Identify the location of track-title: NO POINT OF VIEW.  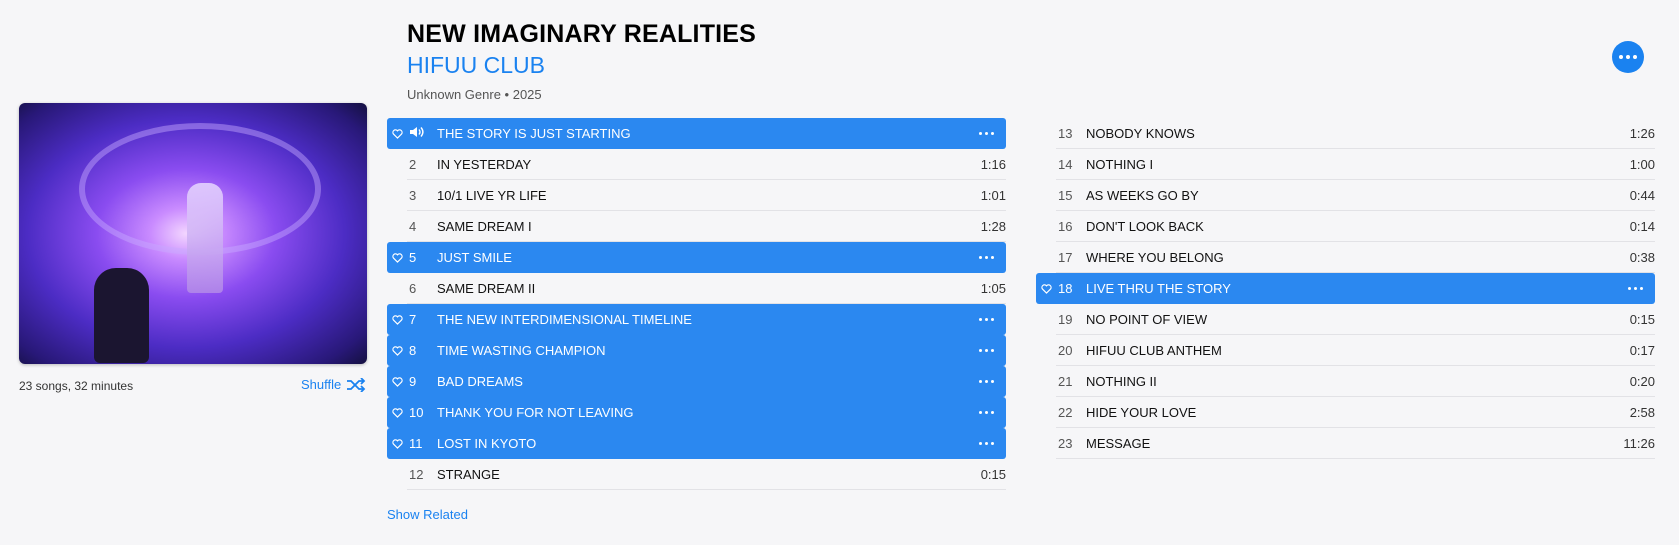
(1147, 319).